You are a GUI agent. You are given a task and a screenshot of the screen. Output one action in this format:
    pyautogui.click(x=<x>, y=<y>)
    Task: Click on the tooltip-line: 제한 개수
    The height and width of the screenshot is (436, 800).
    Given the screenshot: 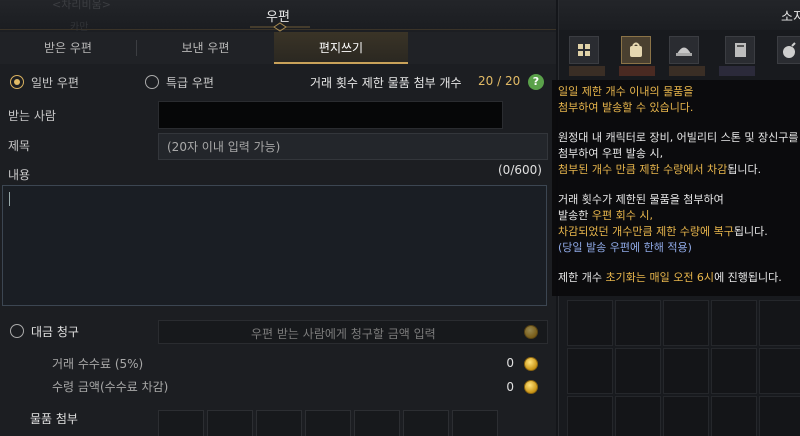 What is the action you would take?
    pyautogui.click(x=582, y=277)
    